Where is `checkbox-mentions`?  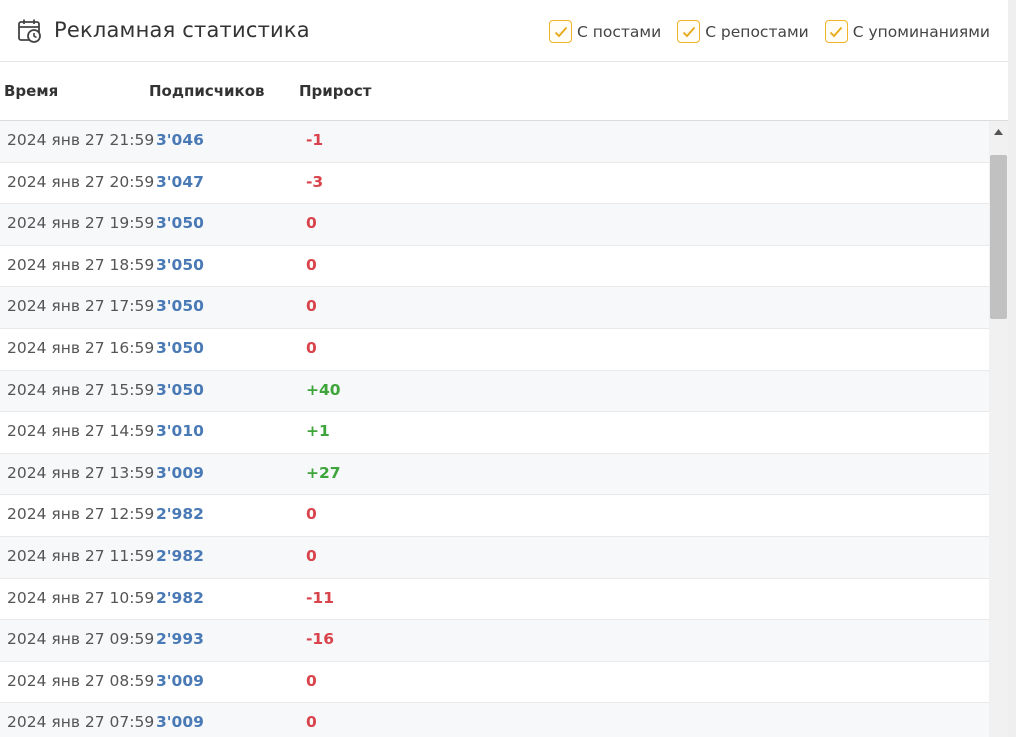
checkbox-mentions is located at coordinates (836, 31).